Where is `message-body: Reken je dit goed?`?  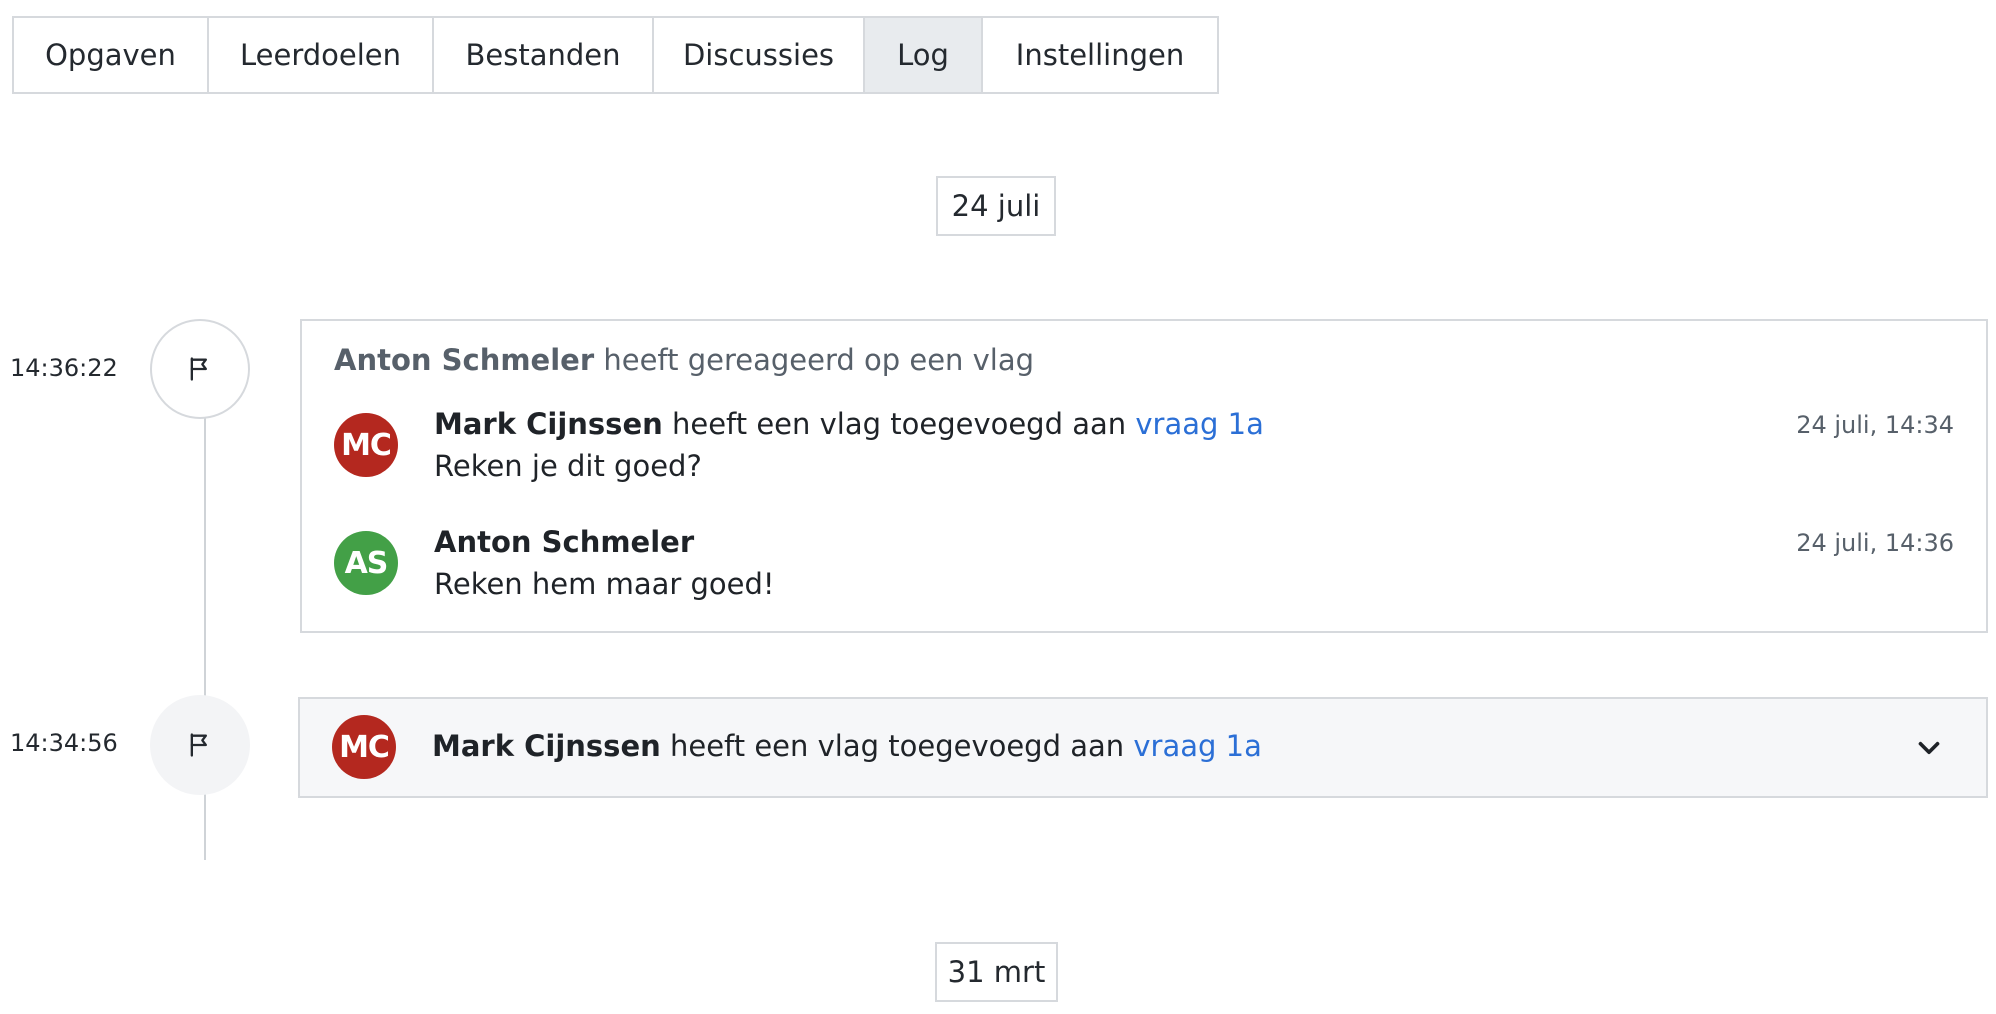
message-body: Reken je dit goed? is located at coordinates (568, 466).